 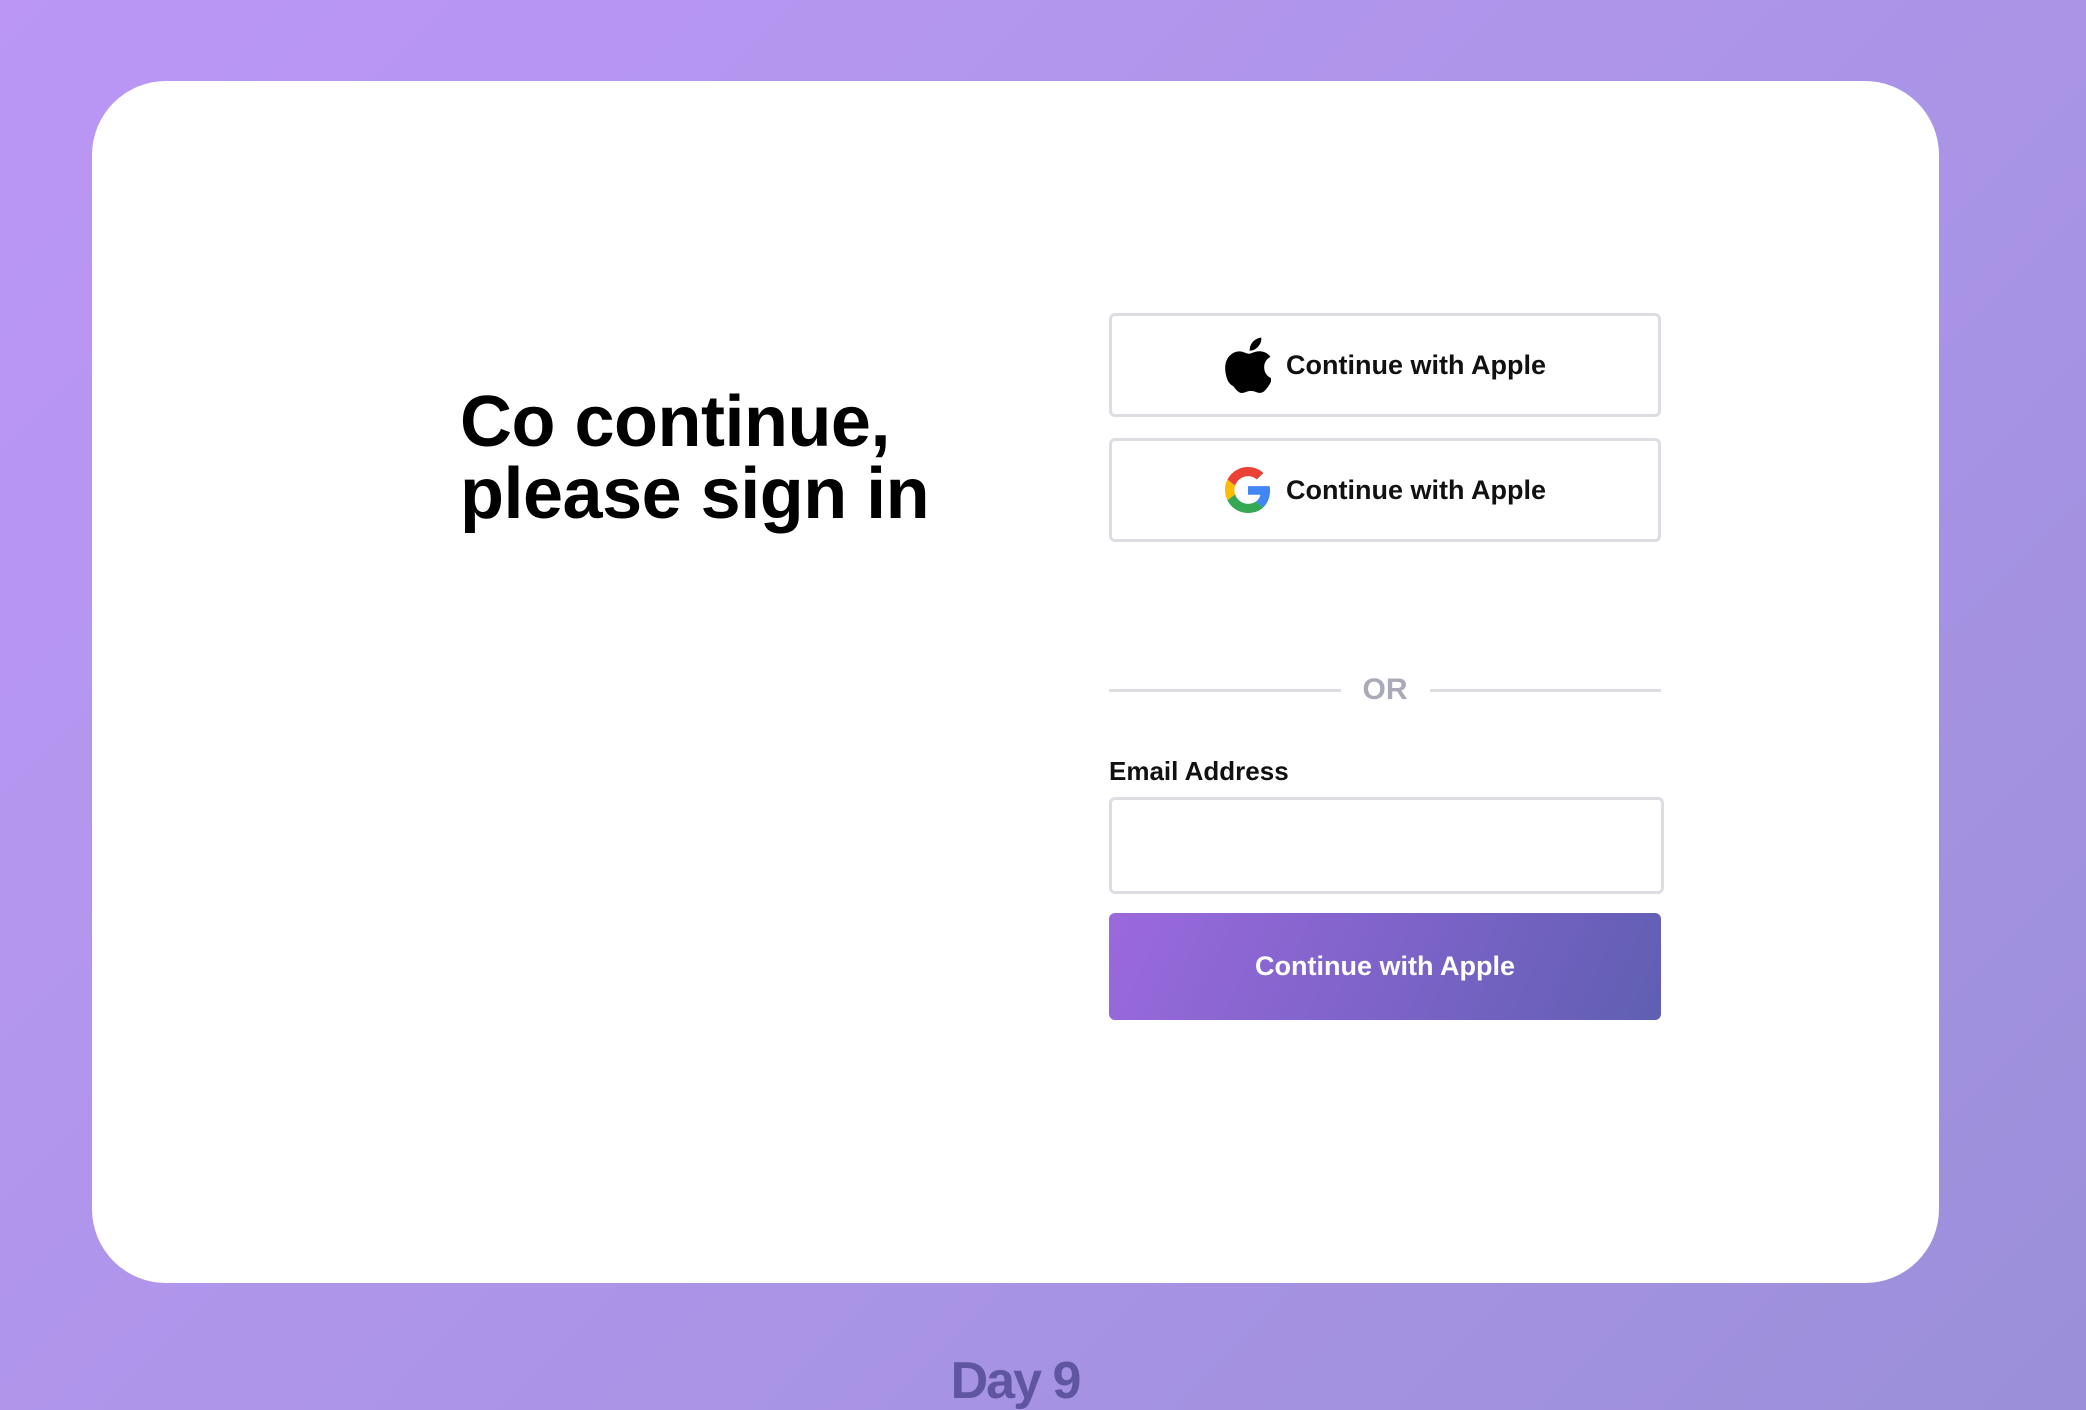 I want to click on continue-with-apple-button: Continue with Apple, so click(x=1385, y=365).